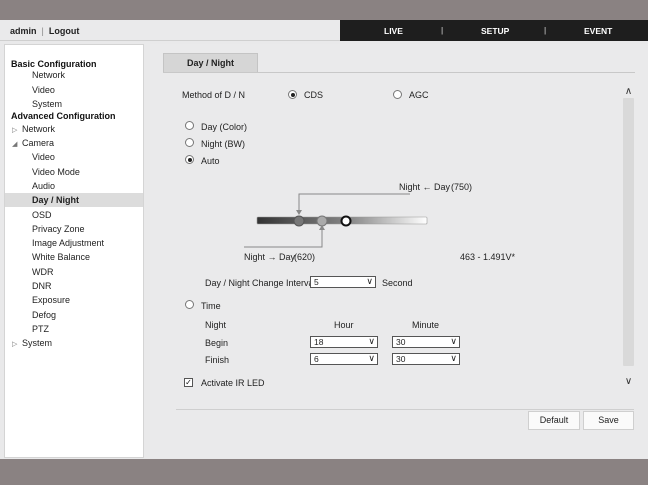 Image resolution: width=648 pixels, height=485 pixels. I want to click on lower-threshold-leader, so click(283, 237).